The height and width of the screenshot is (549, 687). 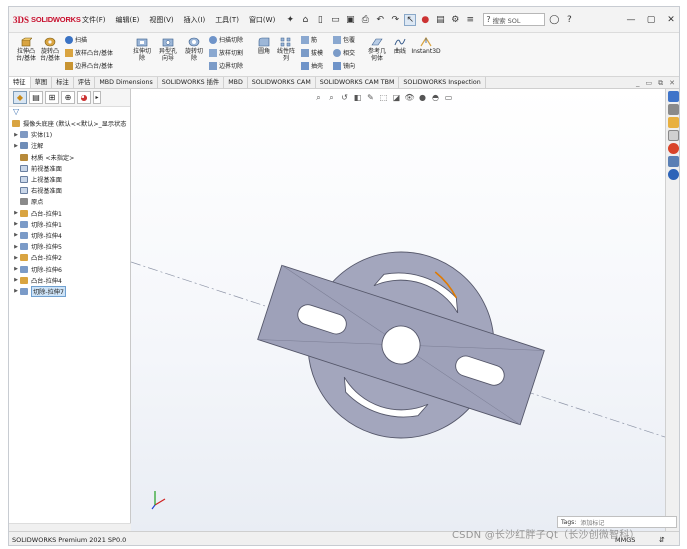 What do you see at coordinates (71, 280) in the screenshot?
I see `tree-item: ▶ 凸台-拉伸4` at bounding box center [71, 280].